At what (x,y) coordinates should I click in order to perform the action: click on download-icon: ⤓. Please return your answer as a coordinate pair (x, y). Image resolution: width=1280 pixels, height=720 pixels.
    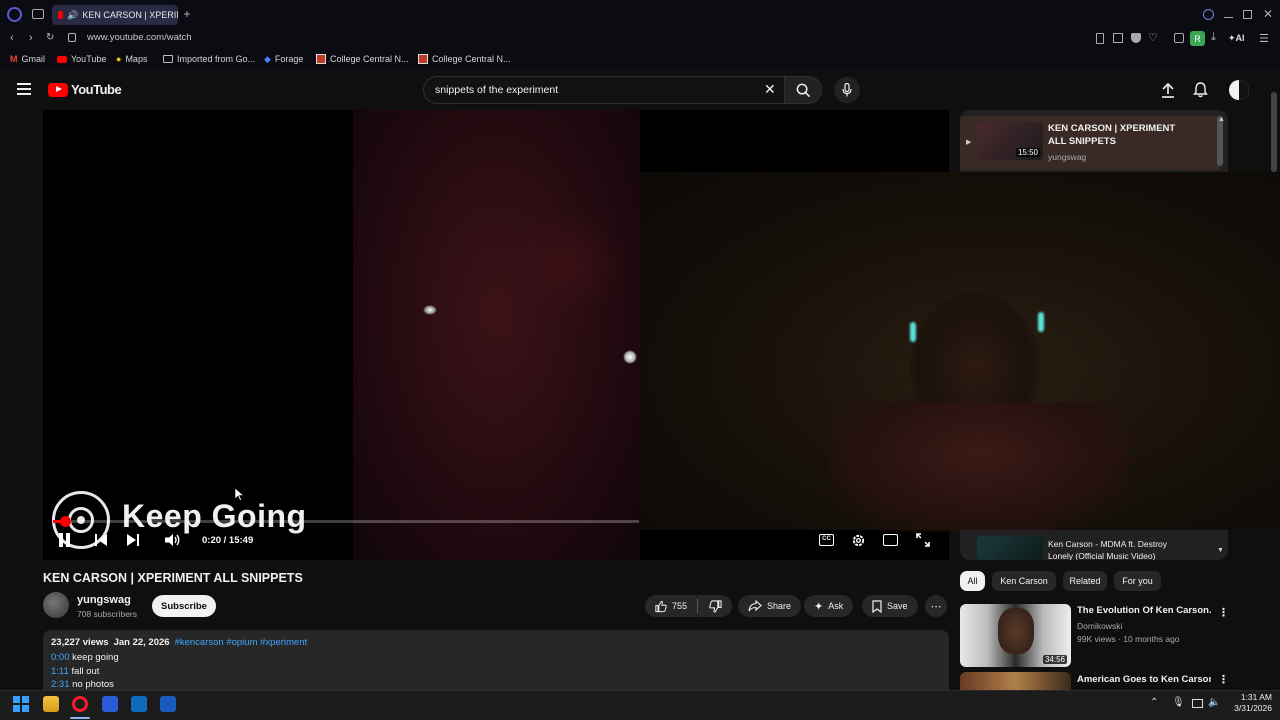
    Looking at the image, I should click on (1213, 37).